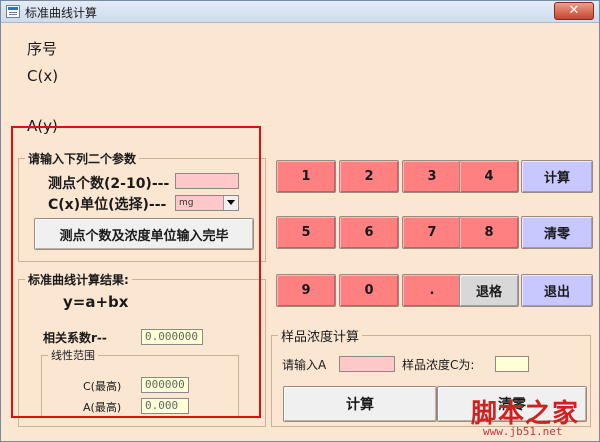 Image resolution: width=600 pixels, height=442 pixels. What do you see at coordinates (360, 404) in the screenshot?
I see `sample-calc-button: 计算` at bounding box center [360, 404].